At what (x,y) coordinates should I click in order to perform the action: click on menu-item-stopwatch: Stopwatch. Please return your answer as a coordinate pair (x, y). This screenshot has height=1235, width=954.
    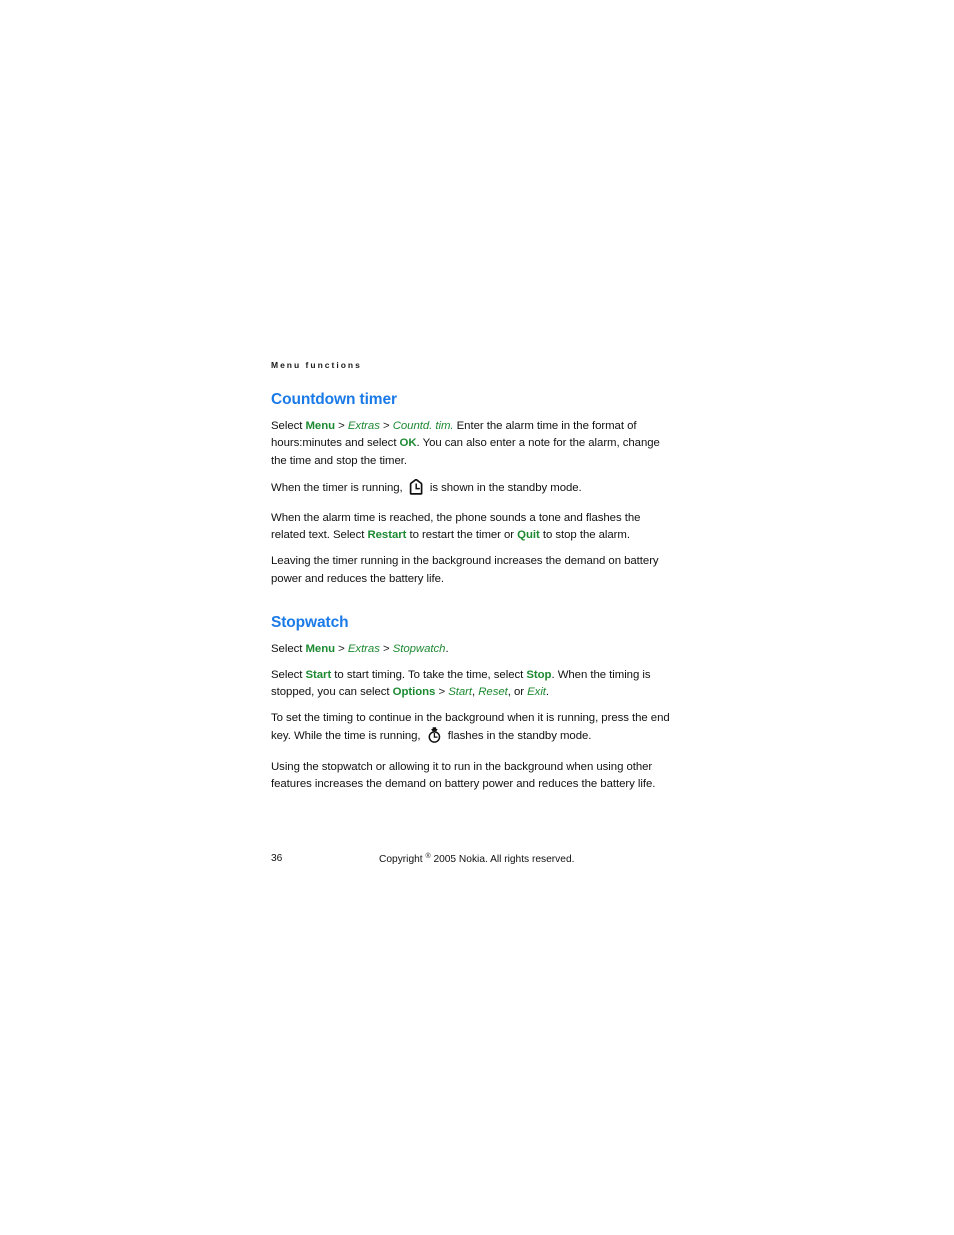
    Looking at the image, I should click on (419, 648).